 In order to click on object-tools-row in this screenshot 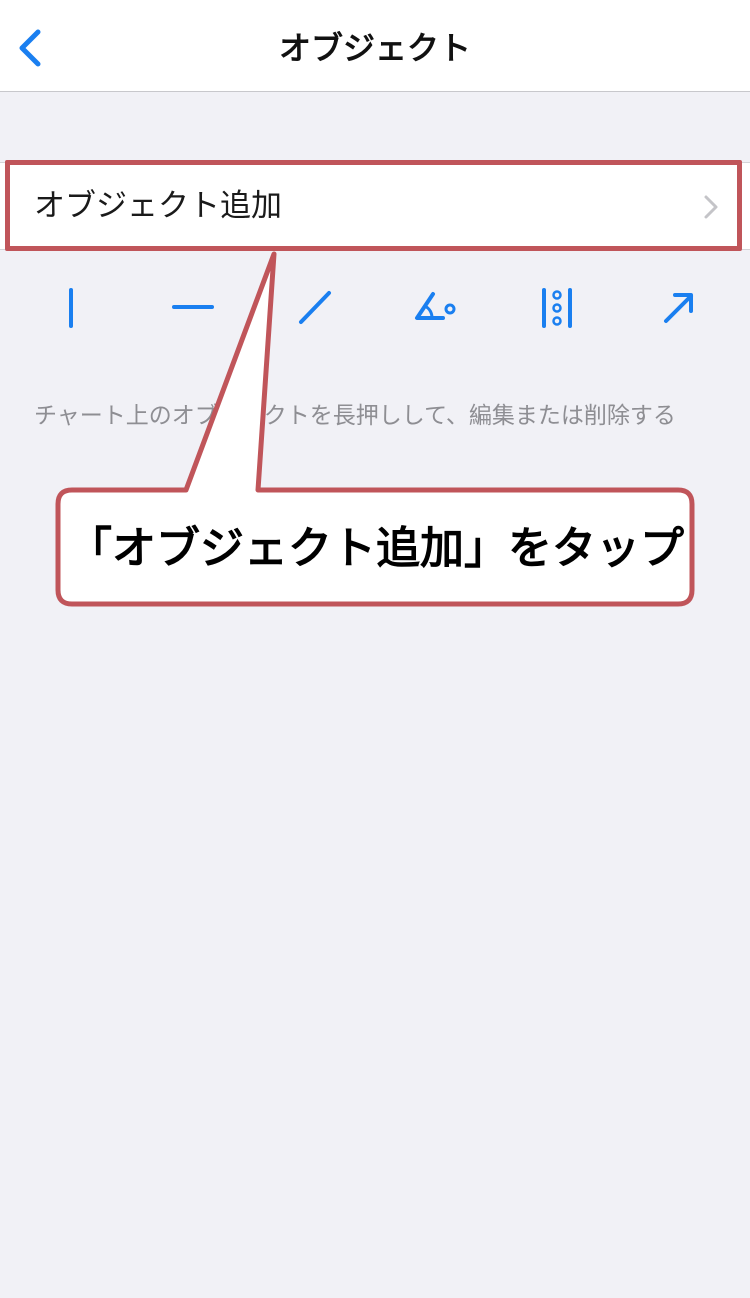, I will do `click(375, 310)`.